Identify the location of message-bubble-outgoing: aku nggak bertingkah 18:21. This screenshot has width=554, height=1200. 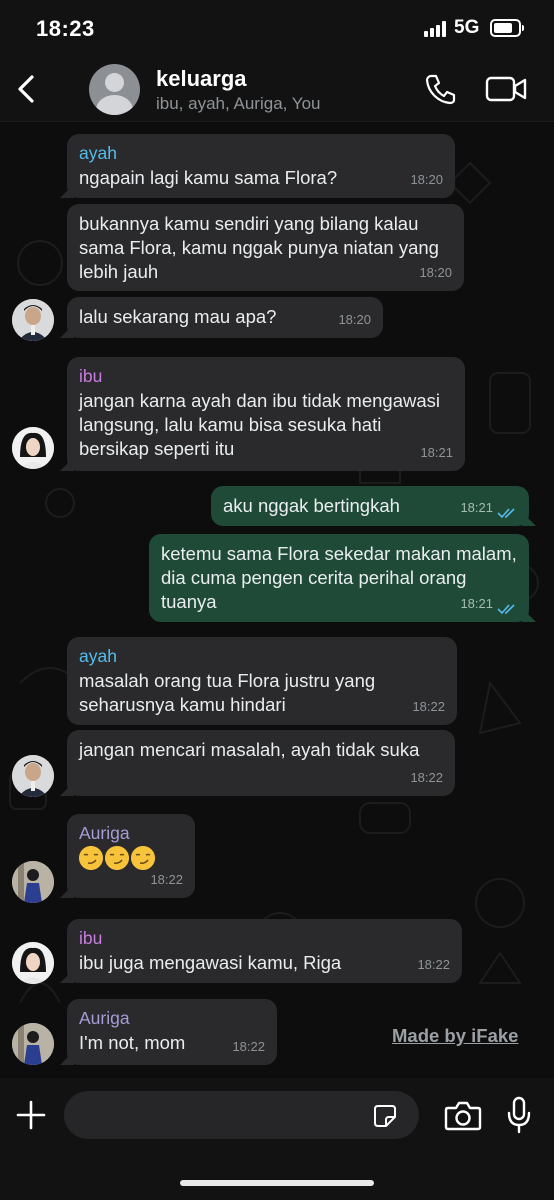
(370, 506).